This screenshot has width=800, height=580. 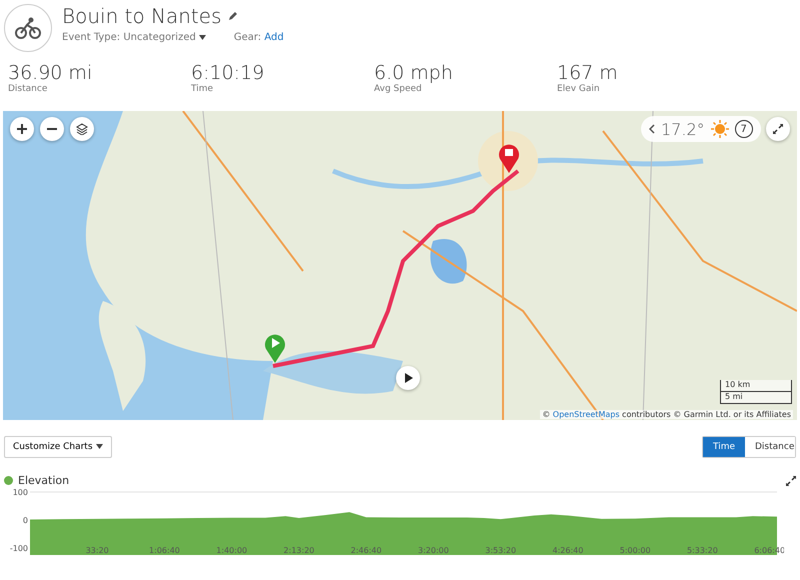 What do you see at coordinates (724, 447) in the screenshot?
I see `view-tab: Time` at bounding box center [724, 447].